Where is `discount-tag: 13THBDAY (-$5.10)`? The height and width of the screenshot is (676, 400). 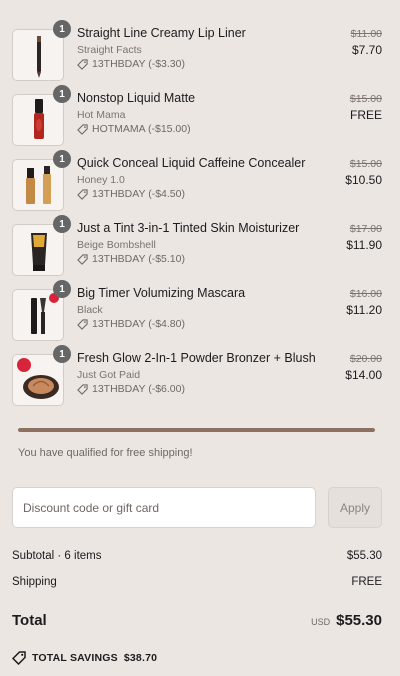 discount-tag: 13THBDAY (-$5.10) is located at coordinates (131, 259).